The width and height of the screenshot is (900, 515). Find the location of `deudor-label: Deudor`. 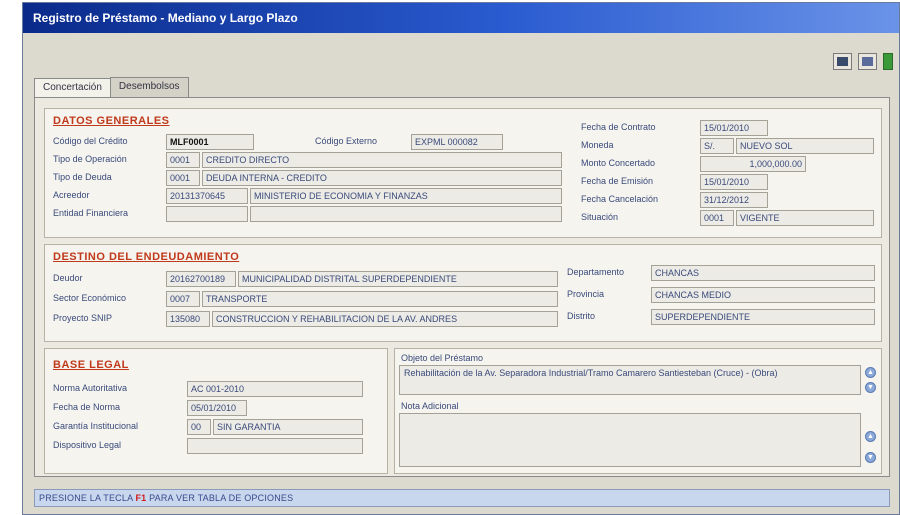

deudor-label: Deudor is located at coordinates (68, 278).